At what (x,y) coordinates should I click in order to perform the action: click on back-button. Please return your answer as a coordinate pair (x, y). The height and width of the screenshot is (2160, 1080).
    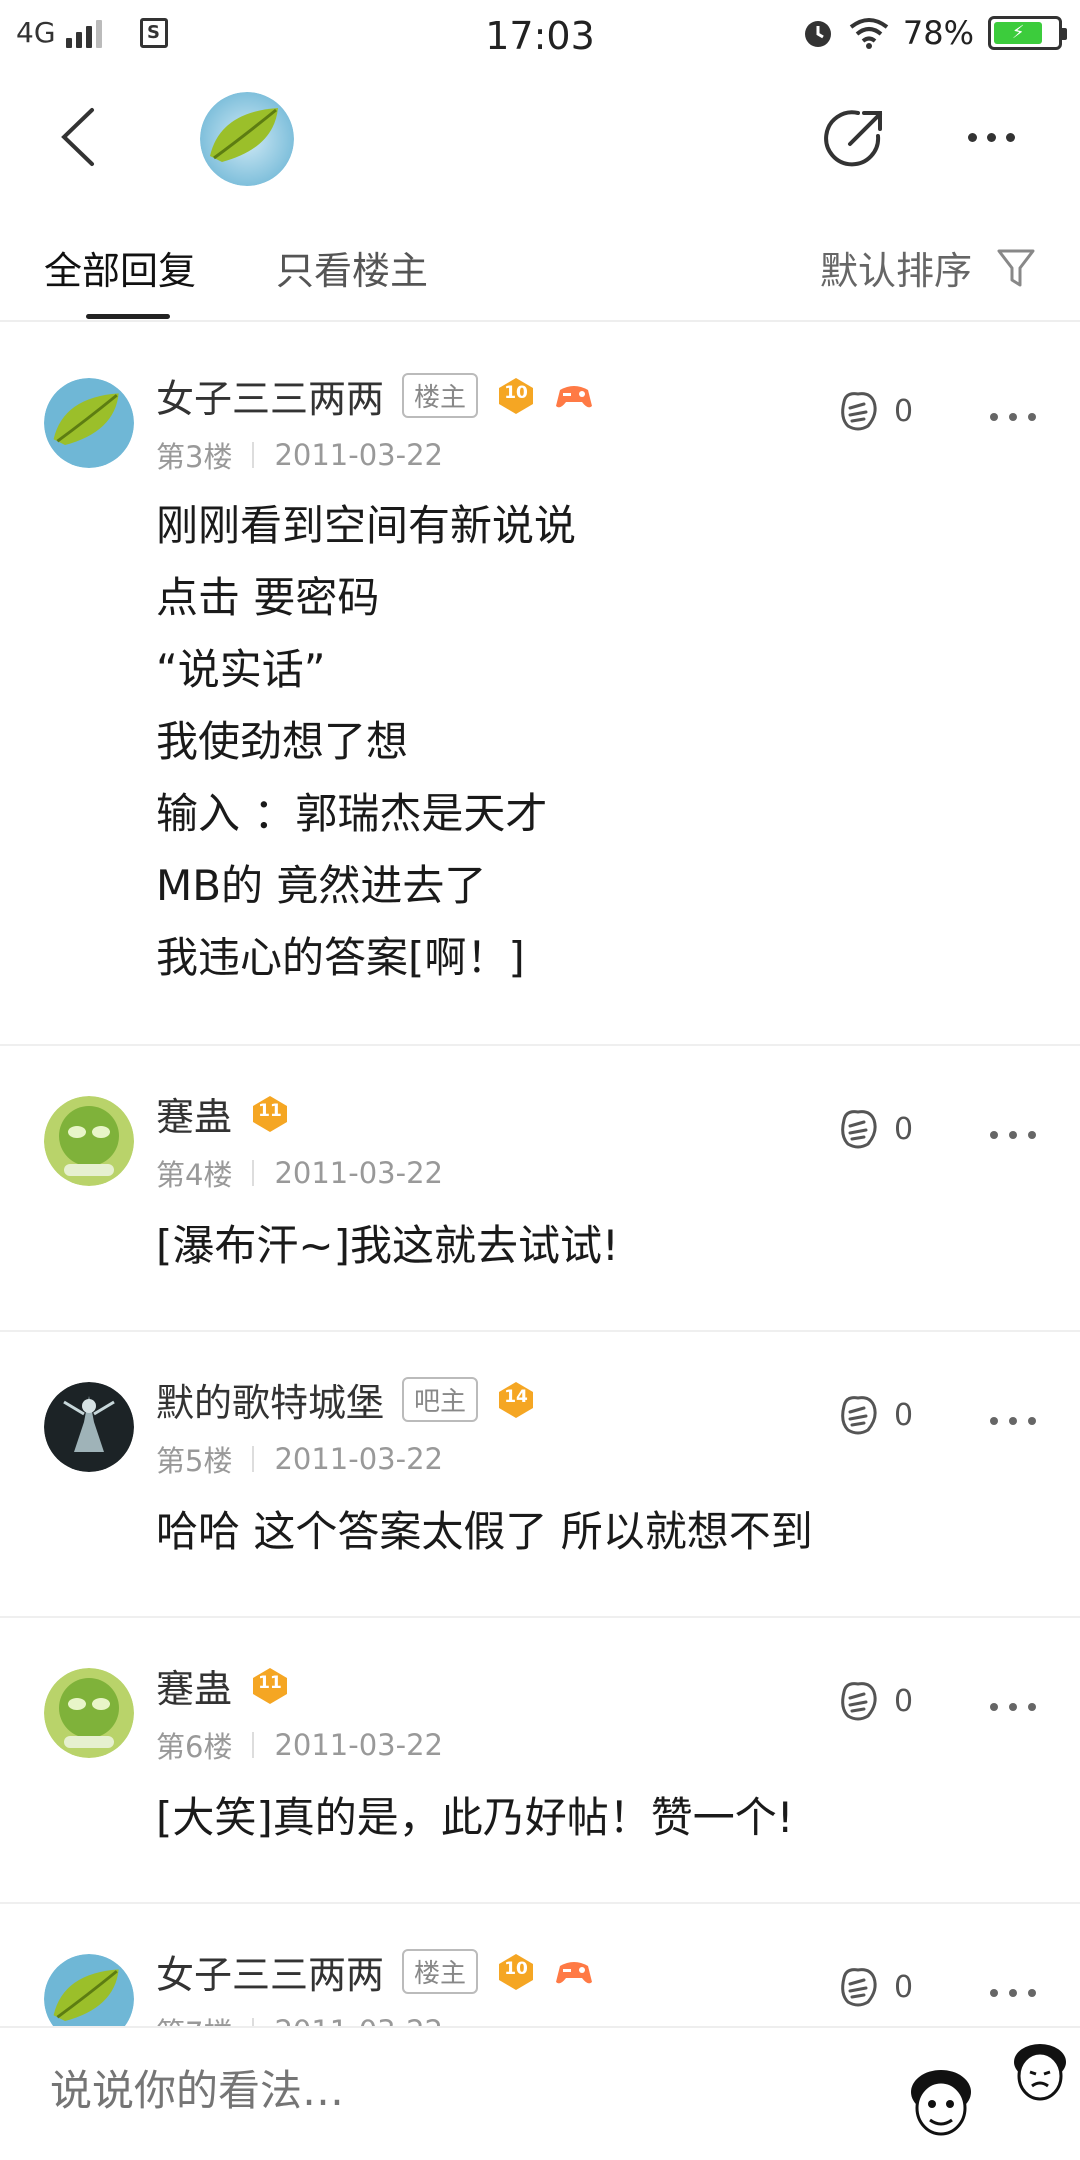
    Looking at the image, I should click on (79, 137).